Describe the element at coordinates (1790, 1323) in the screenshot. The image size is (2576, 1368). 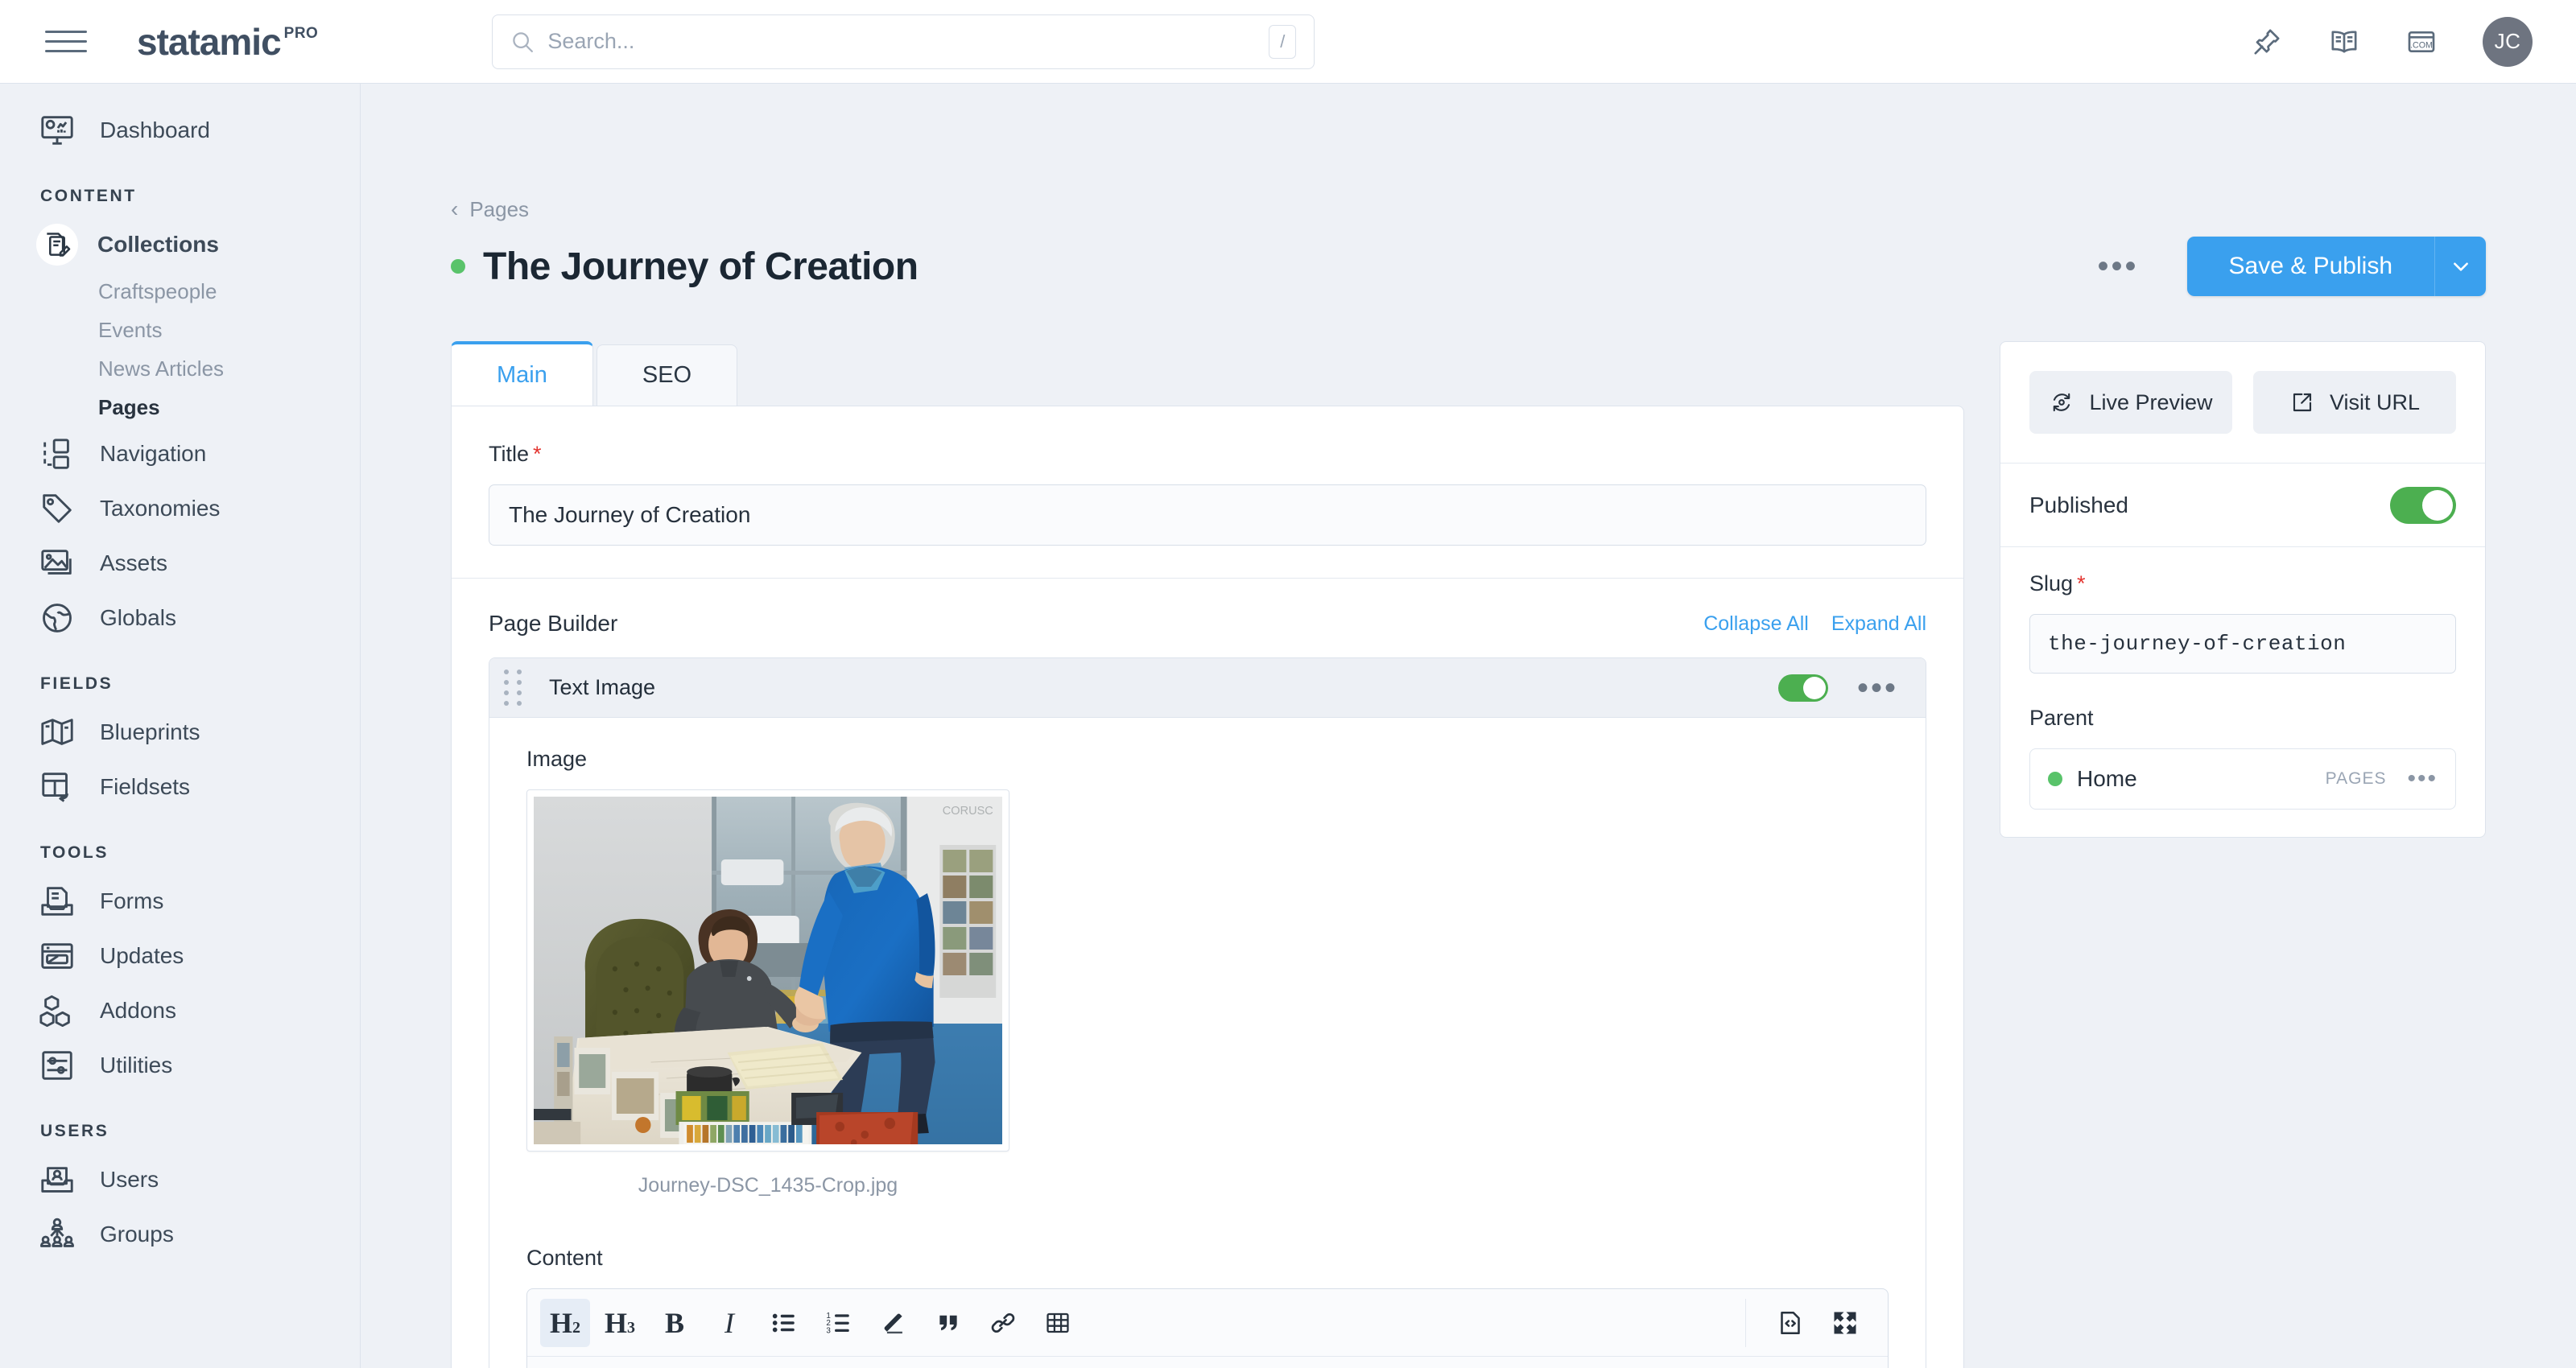
I see `source-code-button` at that location.